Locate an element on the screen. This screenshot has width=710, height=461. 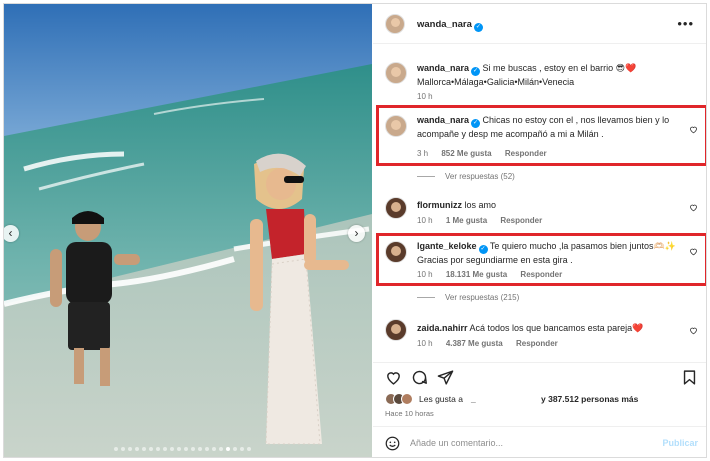
post-time: Hace 10 horas is located at coordinates (409, 413).